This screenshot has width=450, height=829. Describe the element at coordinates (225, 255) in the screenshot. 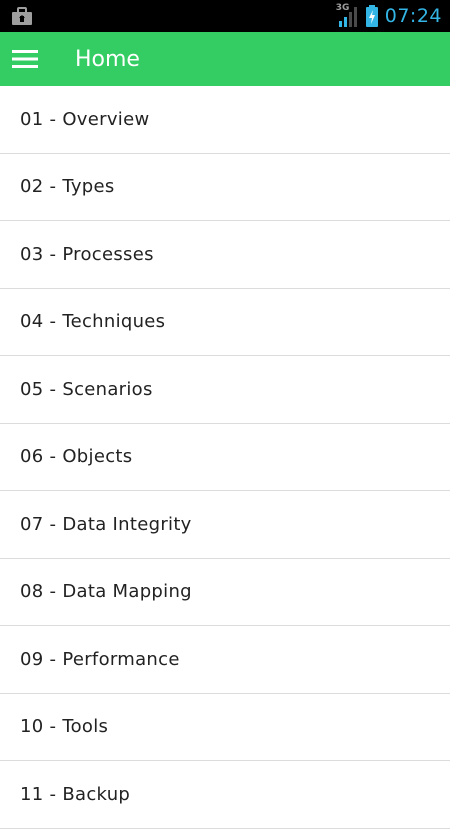

I see `list-item: 03 - Processes` at that location.